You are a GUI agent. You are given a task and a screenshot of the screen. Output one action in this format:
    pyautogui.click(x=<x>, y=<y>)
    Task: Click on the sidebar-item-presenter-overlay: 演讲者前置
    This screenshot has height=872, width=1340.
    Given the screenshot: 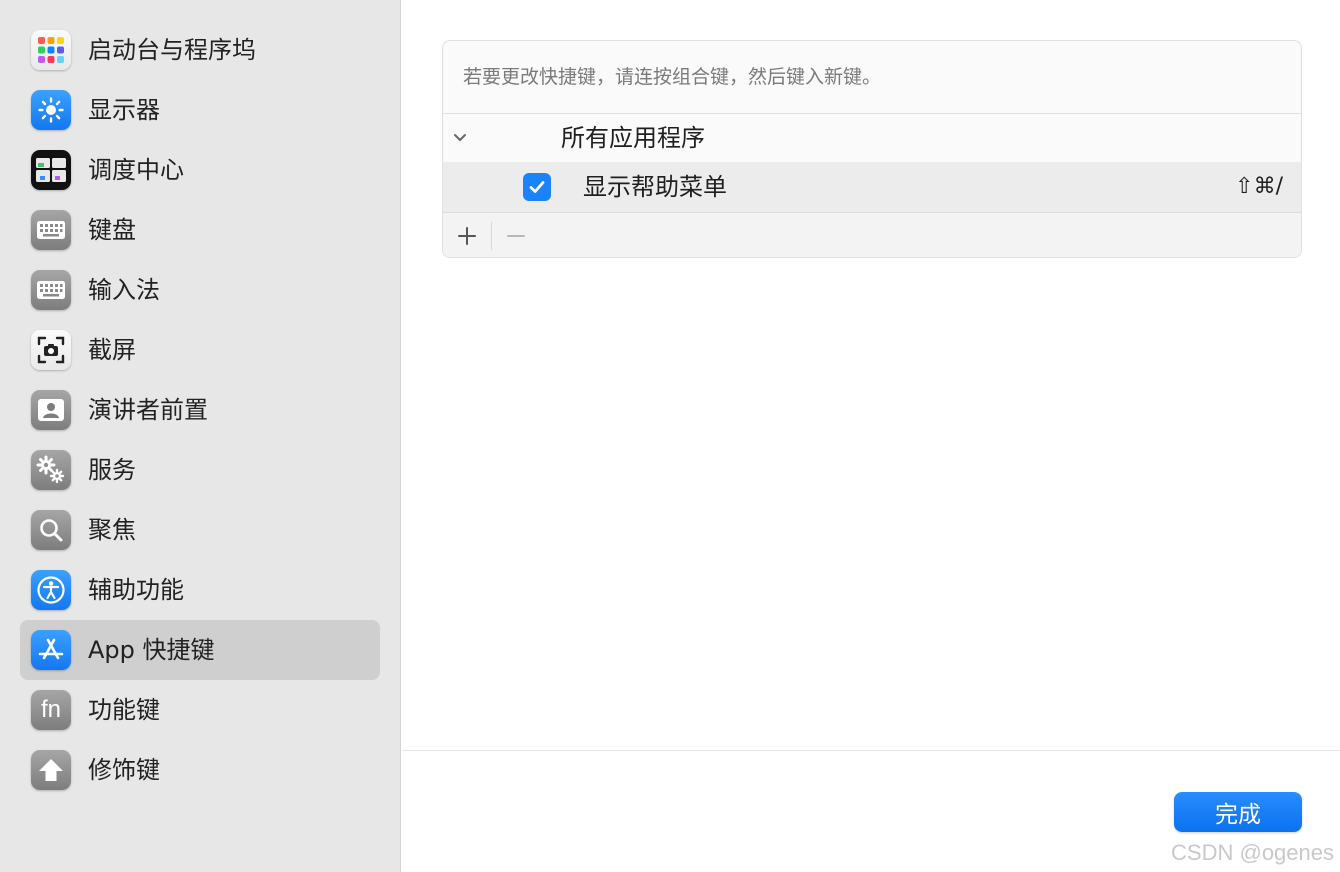 What is the action you would take?
    pyautogui.click(x=200, y=410)
    